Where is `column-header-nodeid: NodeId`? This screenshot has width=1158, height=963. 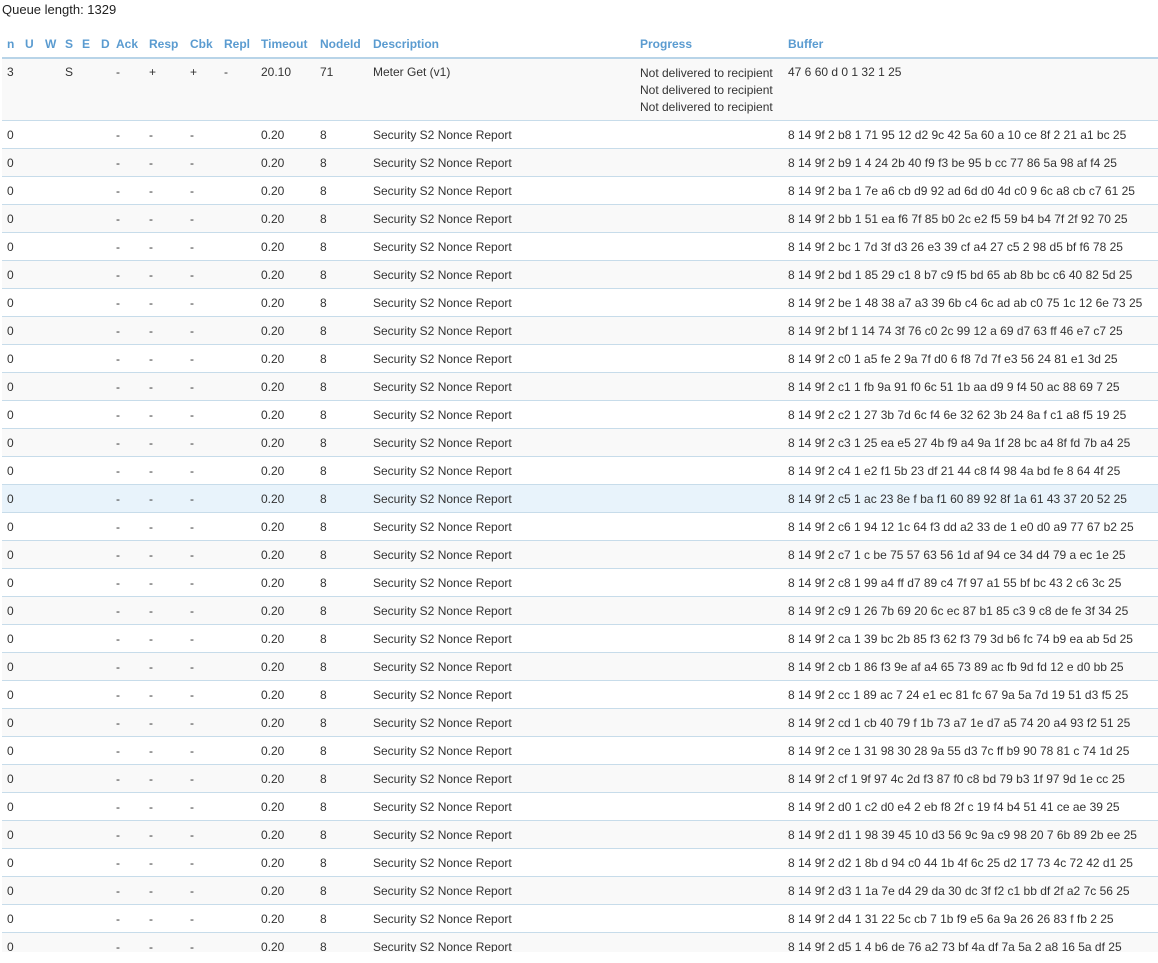 column-header-nodeid: NodeId is located at coordinates (341, 44).